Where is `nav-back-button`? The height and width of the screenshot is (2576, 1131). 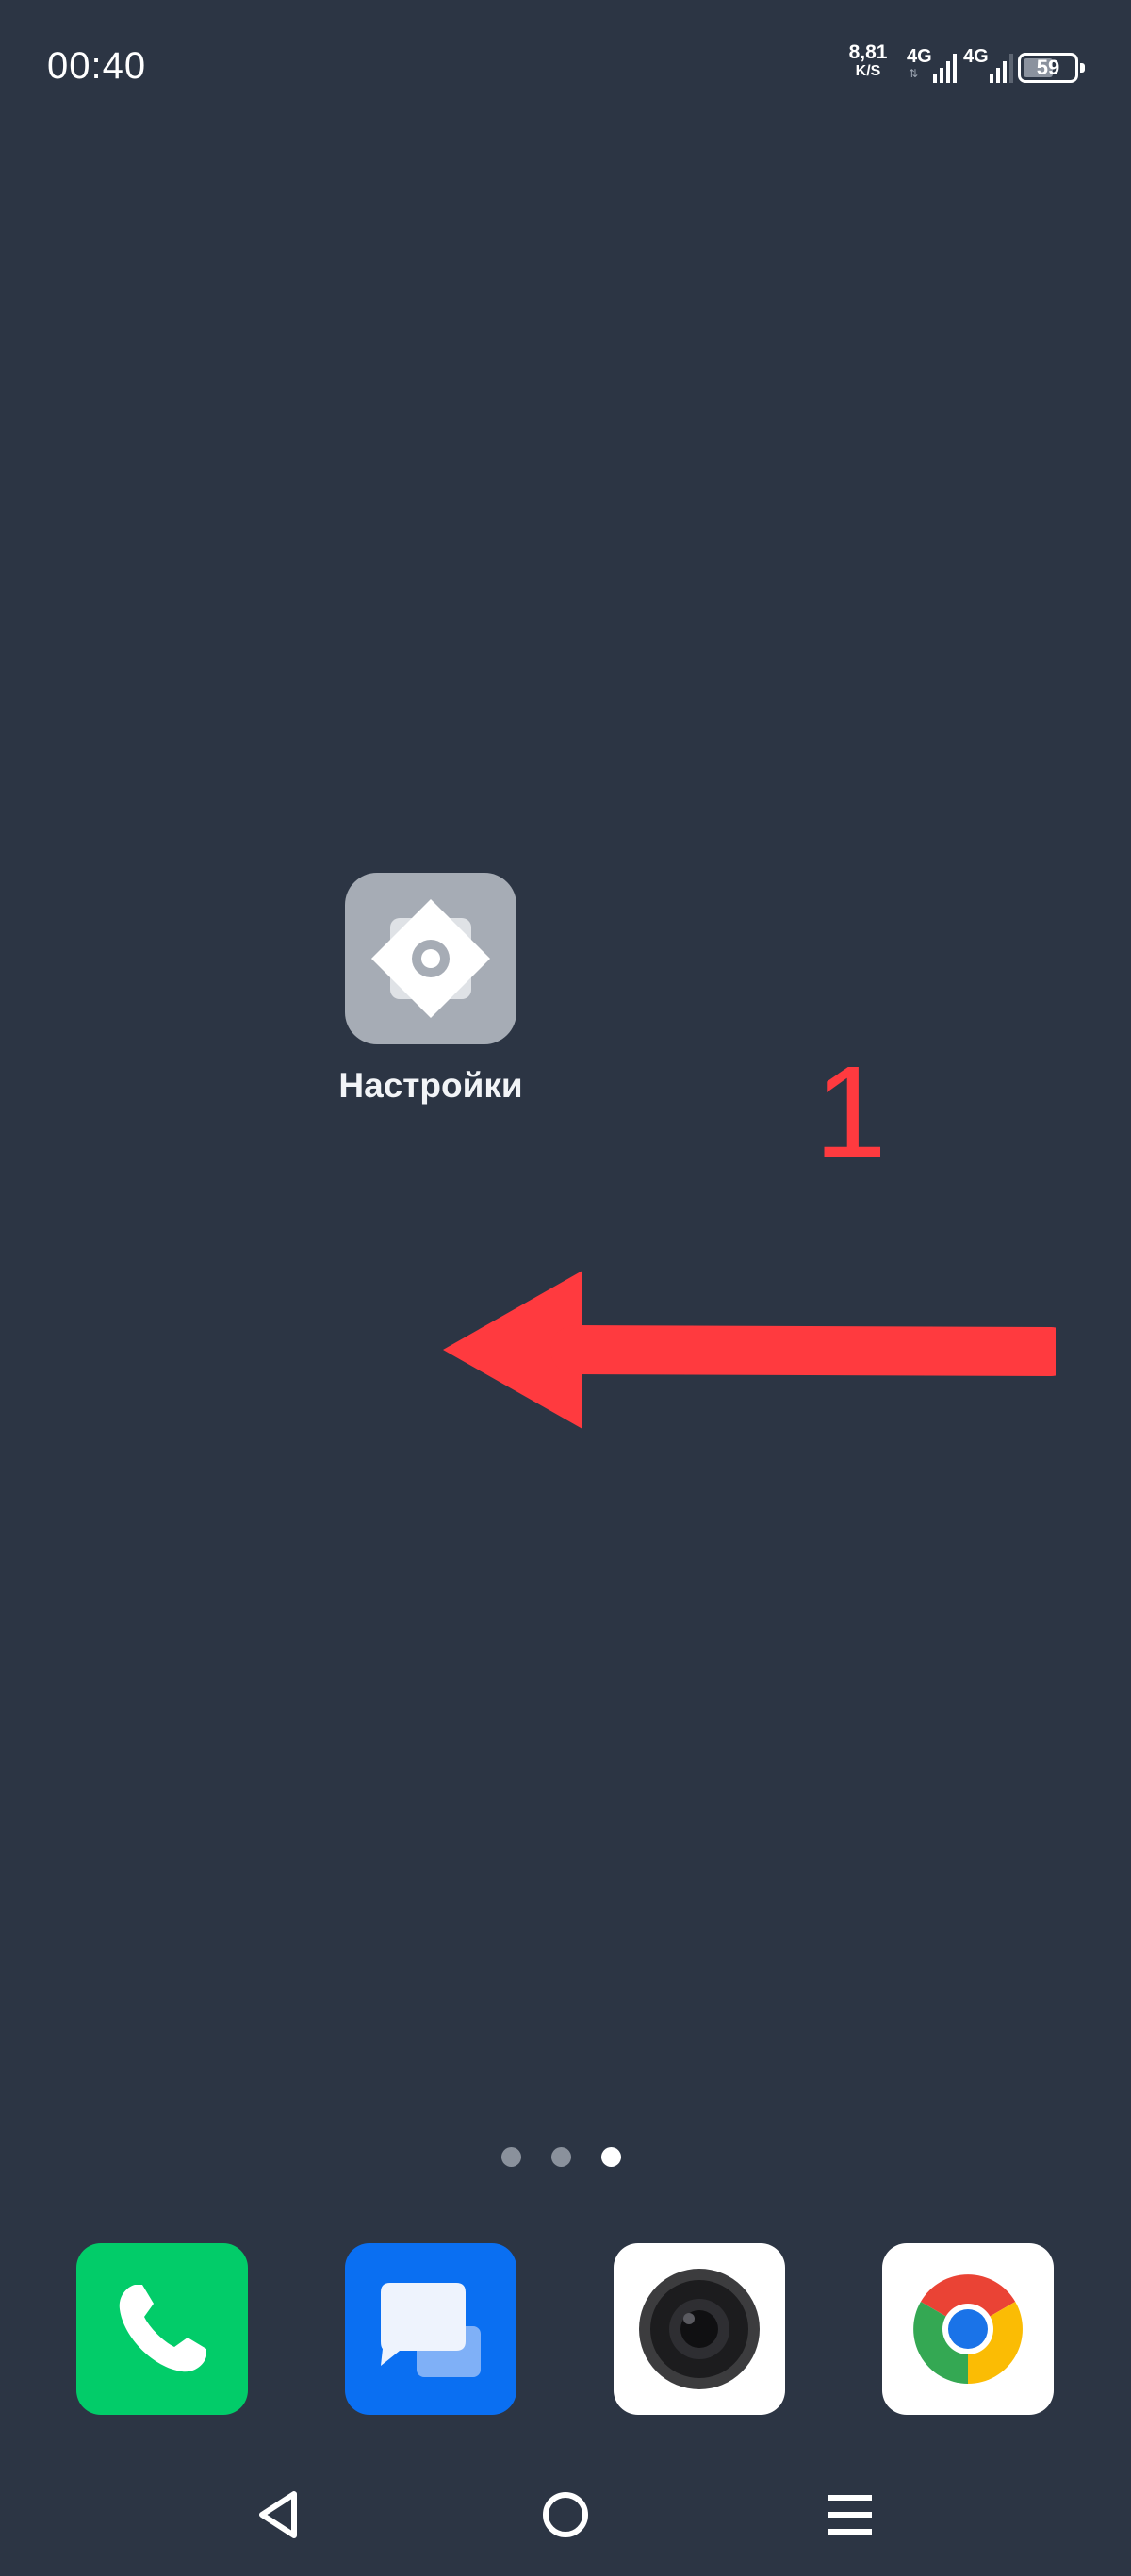 nav-back-button is located at coordinates (279, 2514).